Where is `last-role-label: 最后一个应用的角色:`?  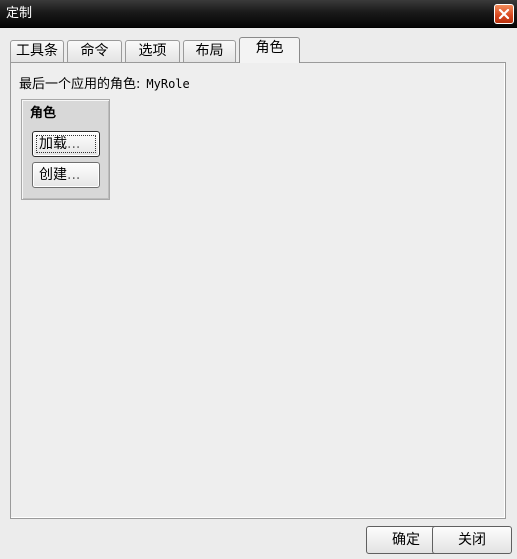 last-role-label: 最后一个应用的角色: is located at coordinates (80, 84).